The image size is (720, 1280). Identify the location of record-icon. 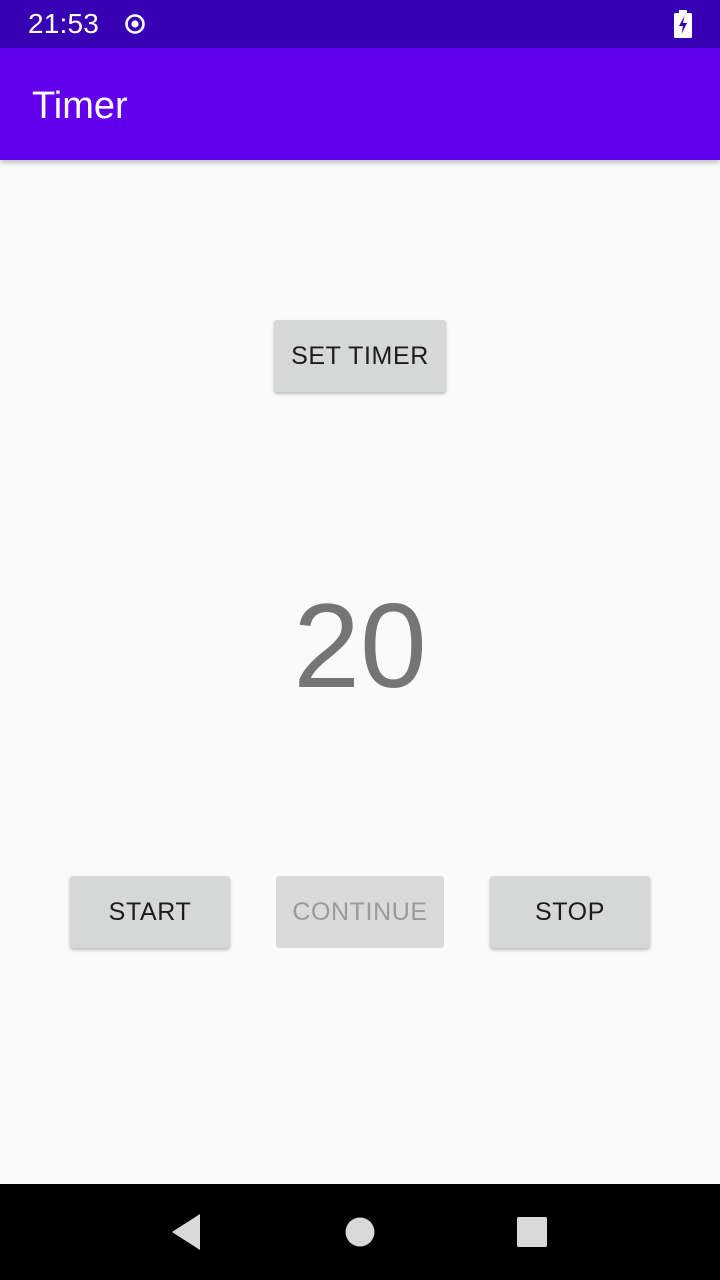
(135, 24).